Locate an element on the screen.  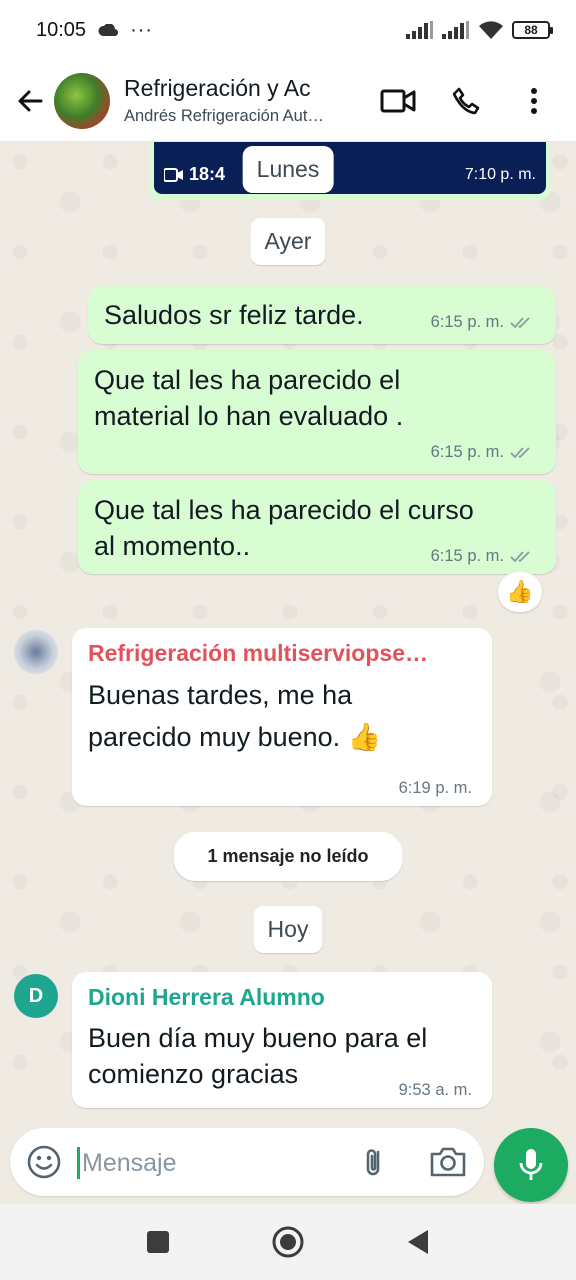
triangle-back-icon is located at coordinates (418, 1242).